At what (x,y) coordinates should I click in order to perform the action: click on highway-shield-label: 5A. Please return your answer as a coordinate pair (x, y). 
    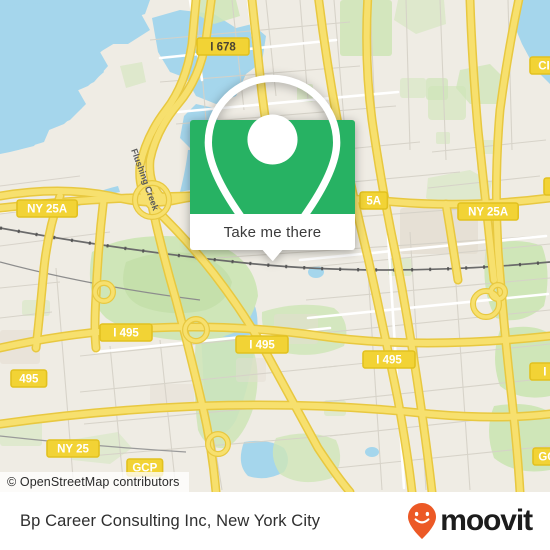
    Looking at the image, I should click on (373, 202).